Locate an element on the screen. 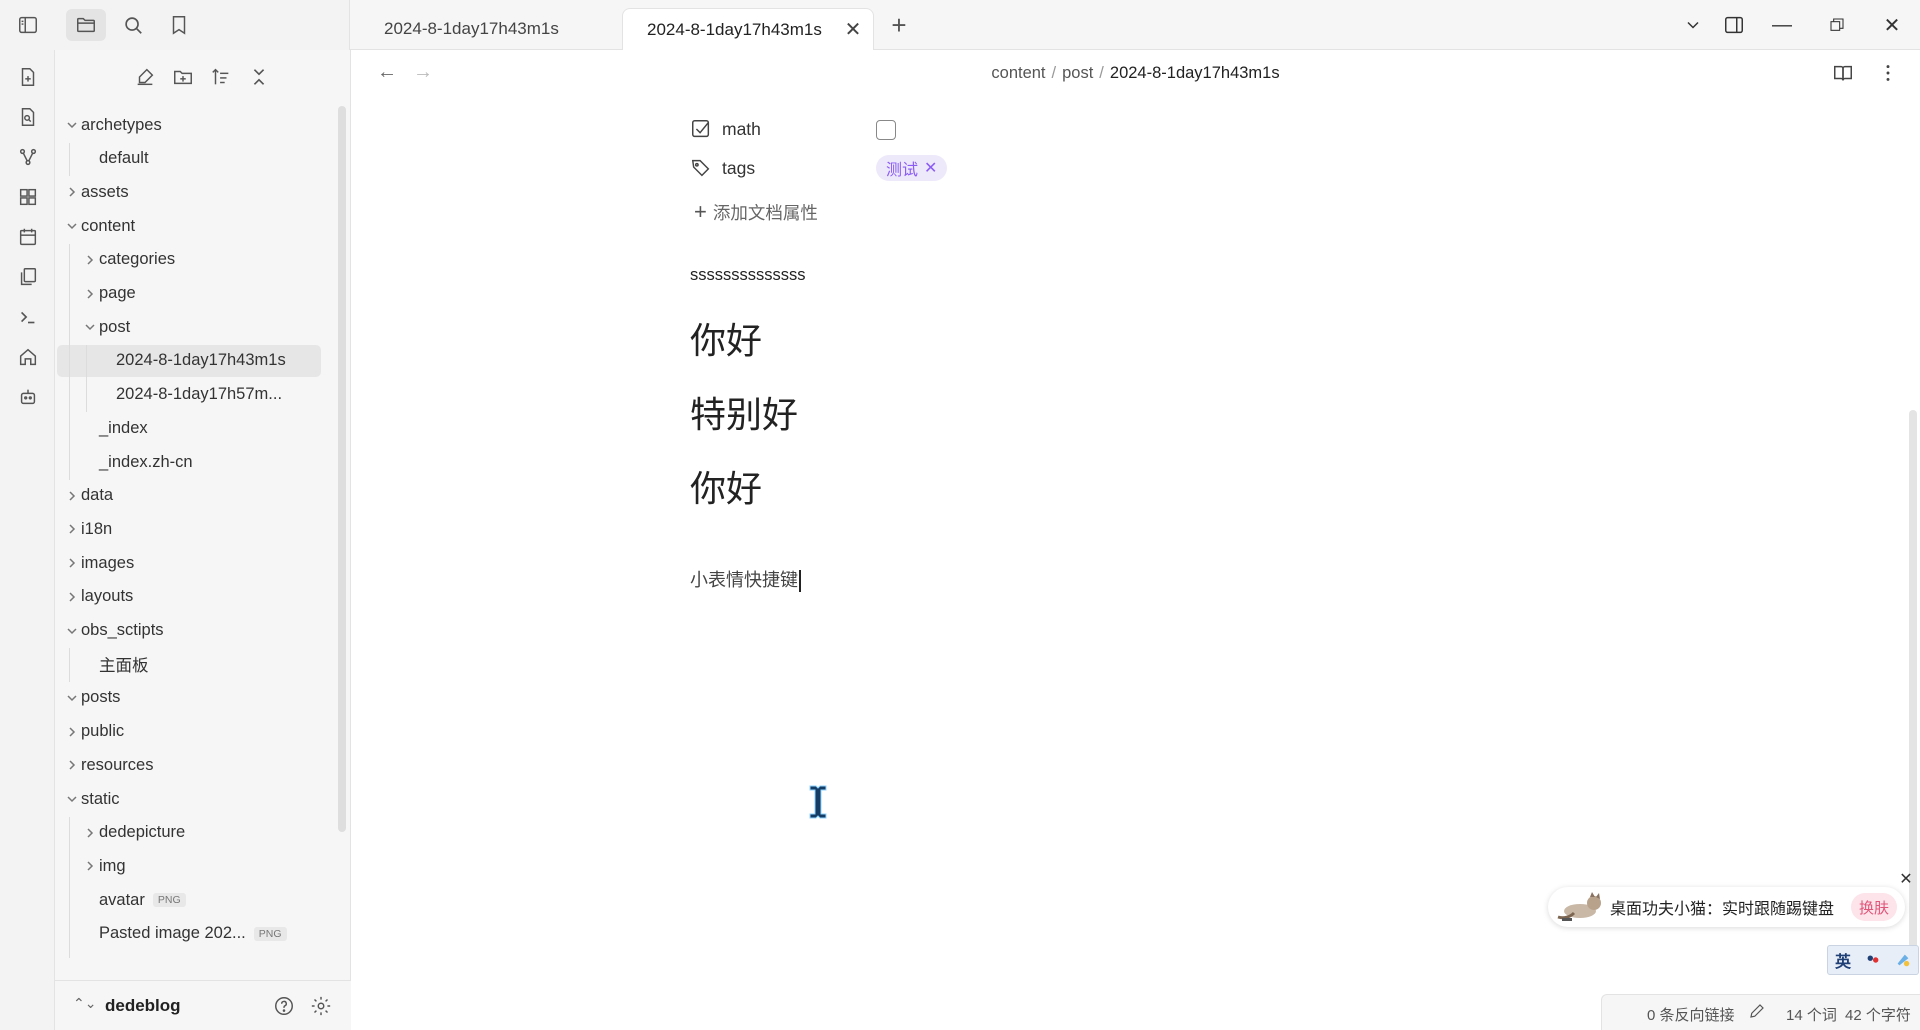 This screenshot has width=1920, height=1030. tree-folder: page is located at coordinates (195, 294).